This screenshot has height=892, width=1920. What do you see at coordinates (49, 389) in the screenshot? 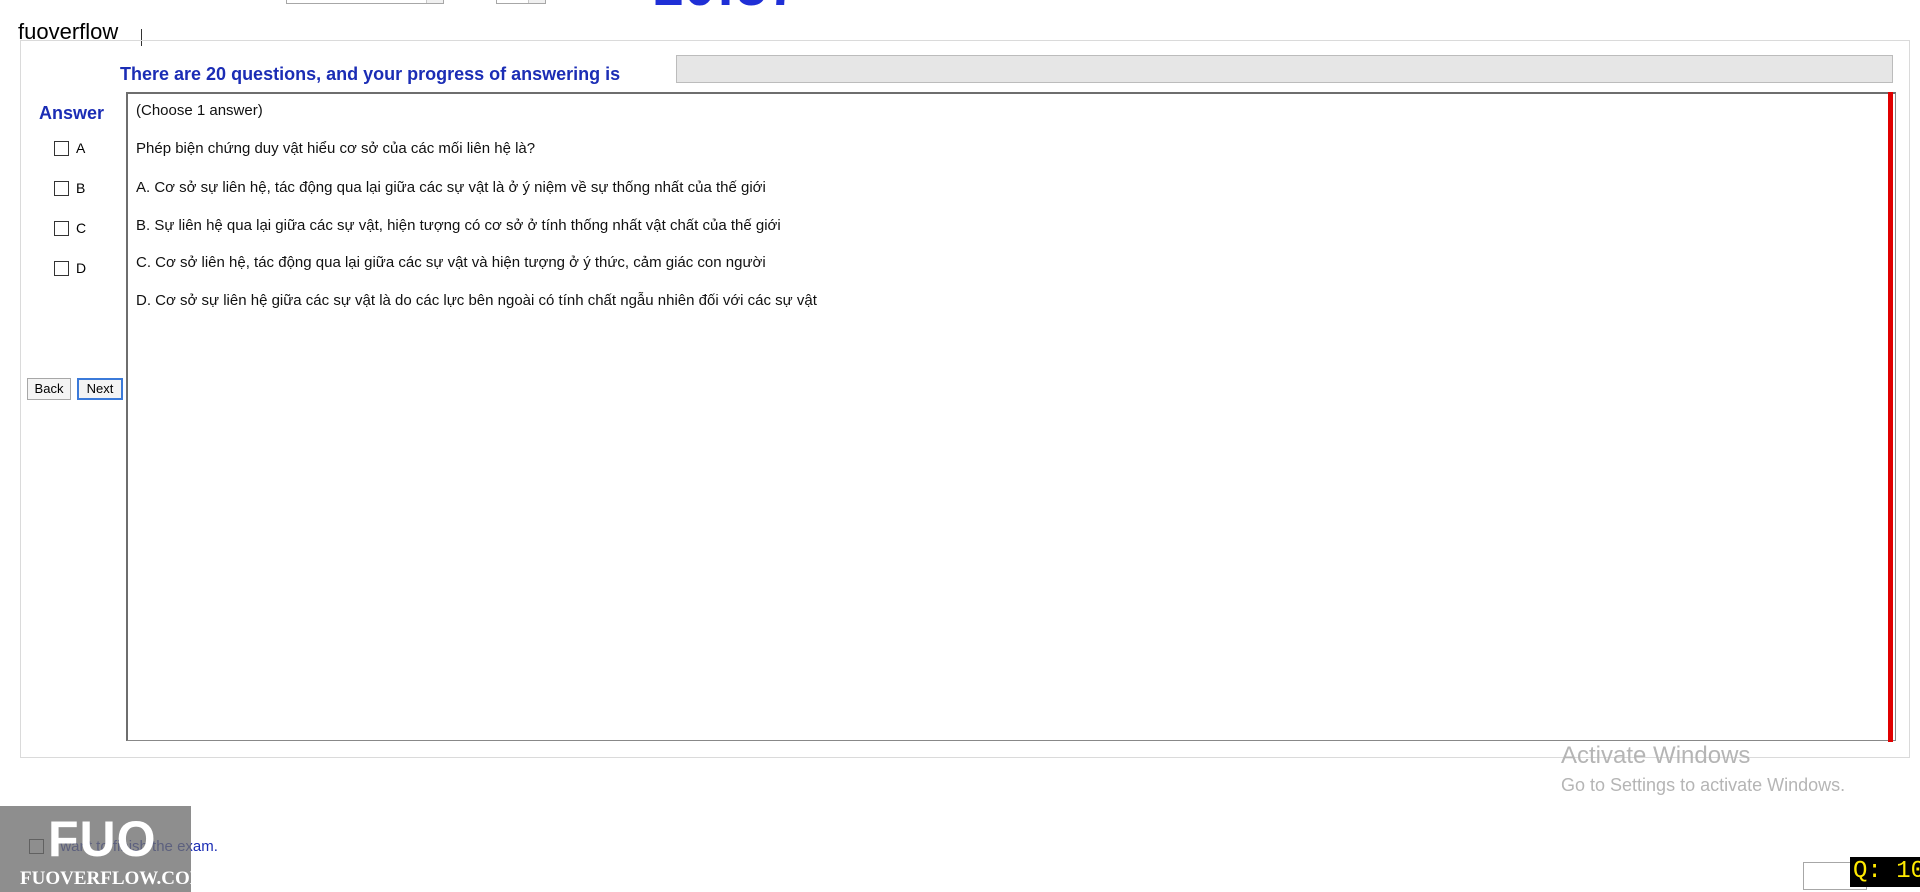
I see `back-button: Back` at bounding box center [49, 389].